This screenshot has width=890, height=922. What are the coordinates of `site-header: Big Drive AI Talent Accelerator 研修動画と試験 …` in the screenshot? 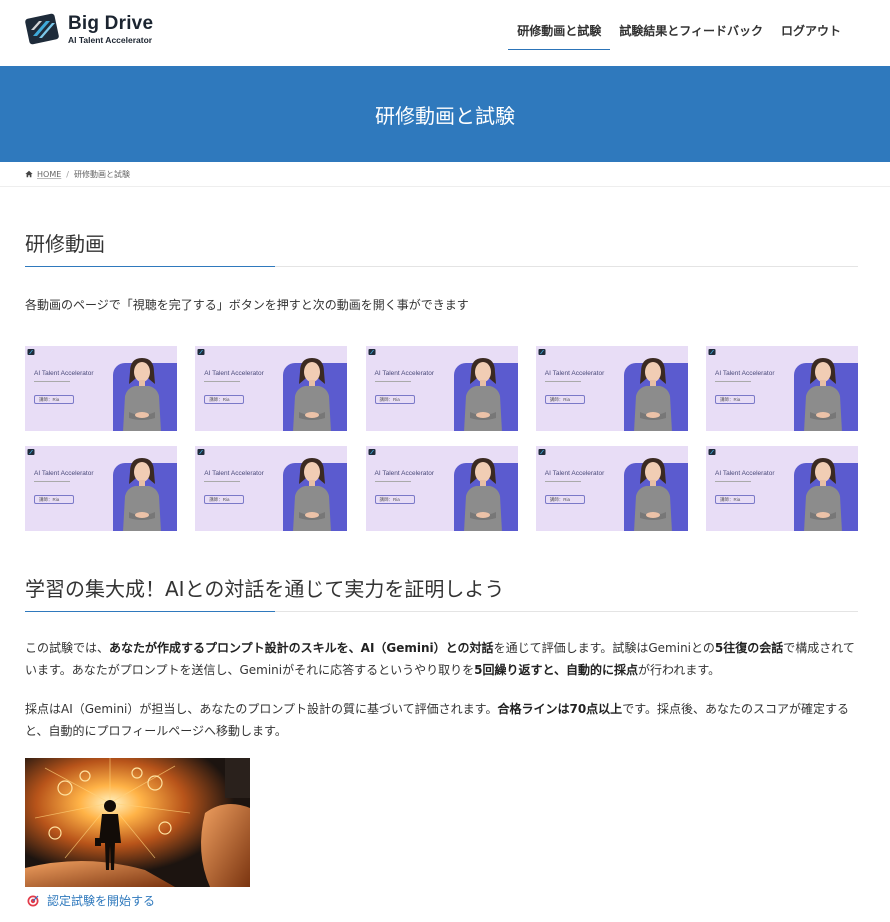 It's located at (445, 33).